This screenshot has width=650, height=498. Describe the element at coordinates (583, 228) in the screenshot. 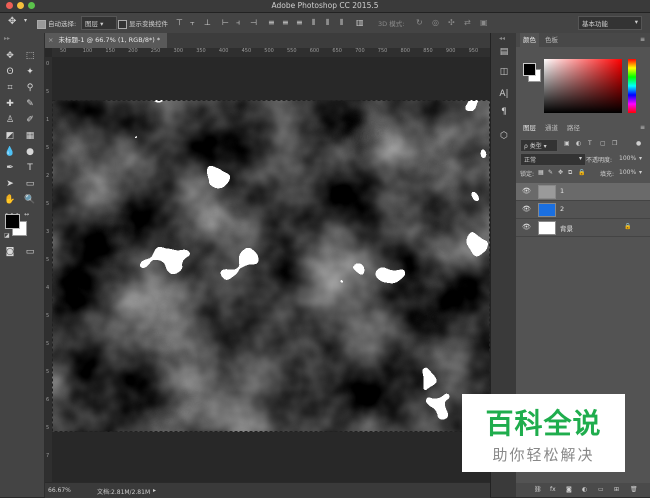

I see `layer-row: 👁 背景 🔒` at that location.